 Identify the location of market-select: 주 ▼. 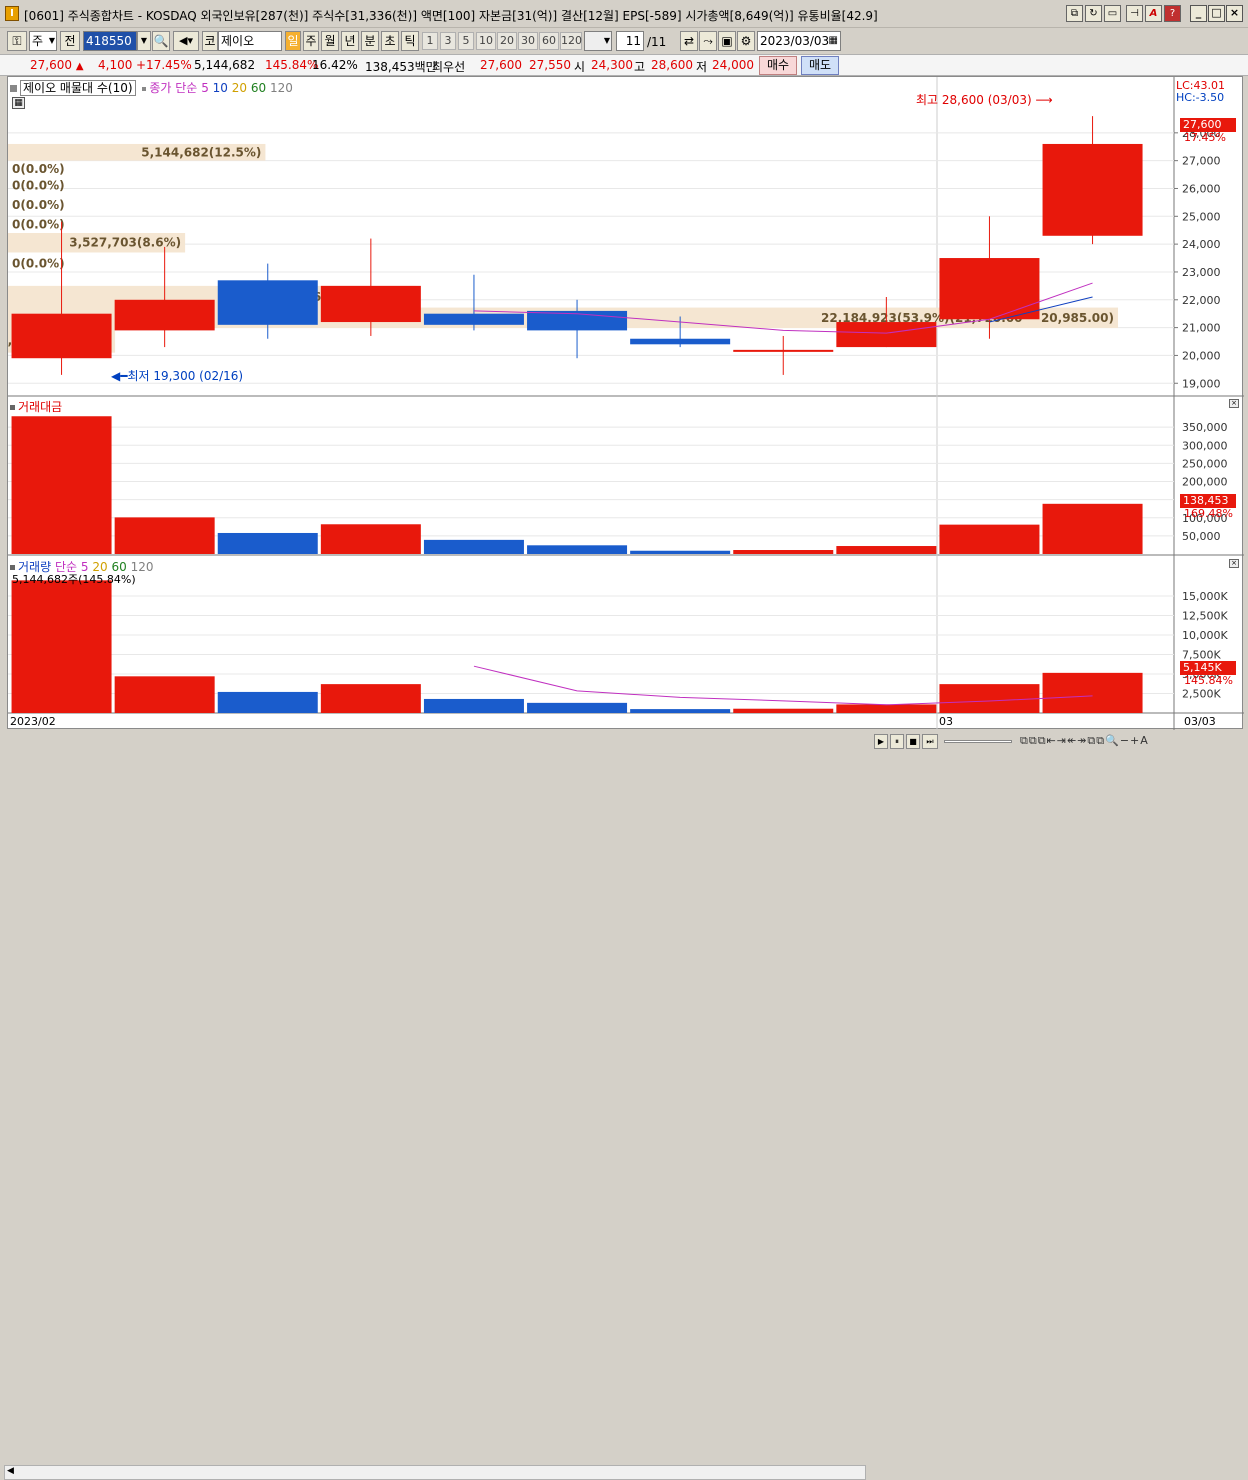
(43, 41).